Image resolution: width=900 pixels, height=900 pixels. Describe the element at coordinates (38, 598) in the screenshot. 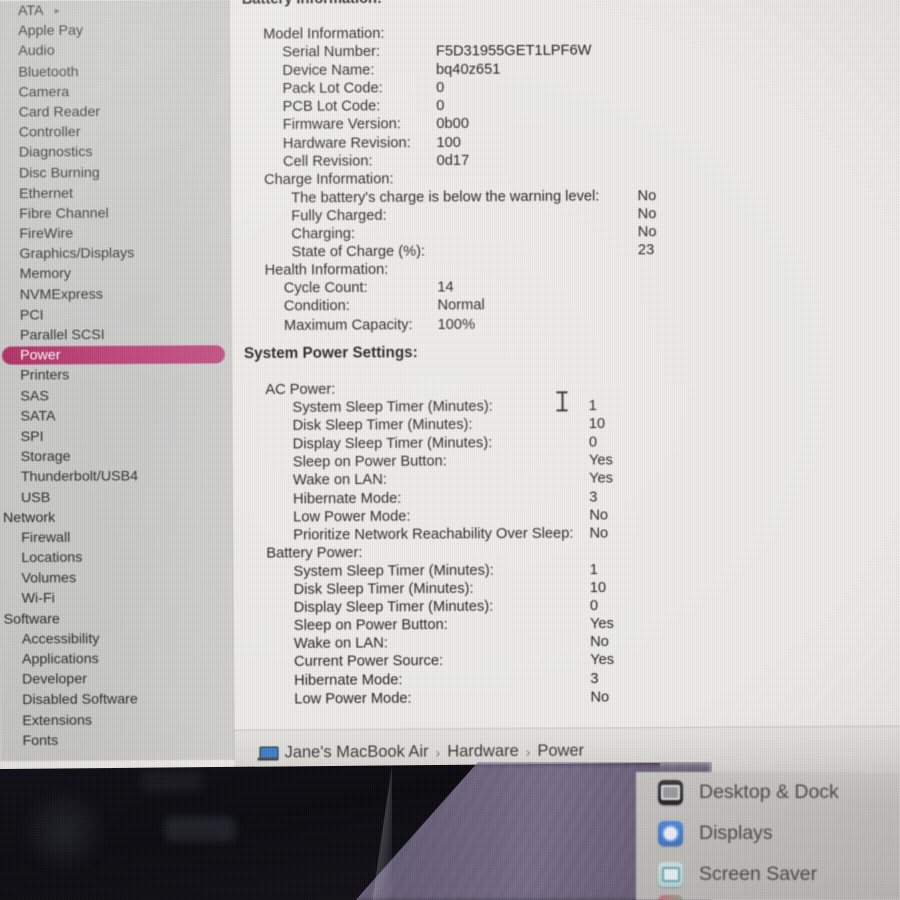

I see `sidebar-item-label: Wi-Fi` at that location.